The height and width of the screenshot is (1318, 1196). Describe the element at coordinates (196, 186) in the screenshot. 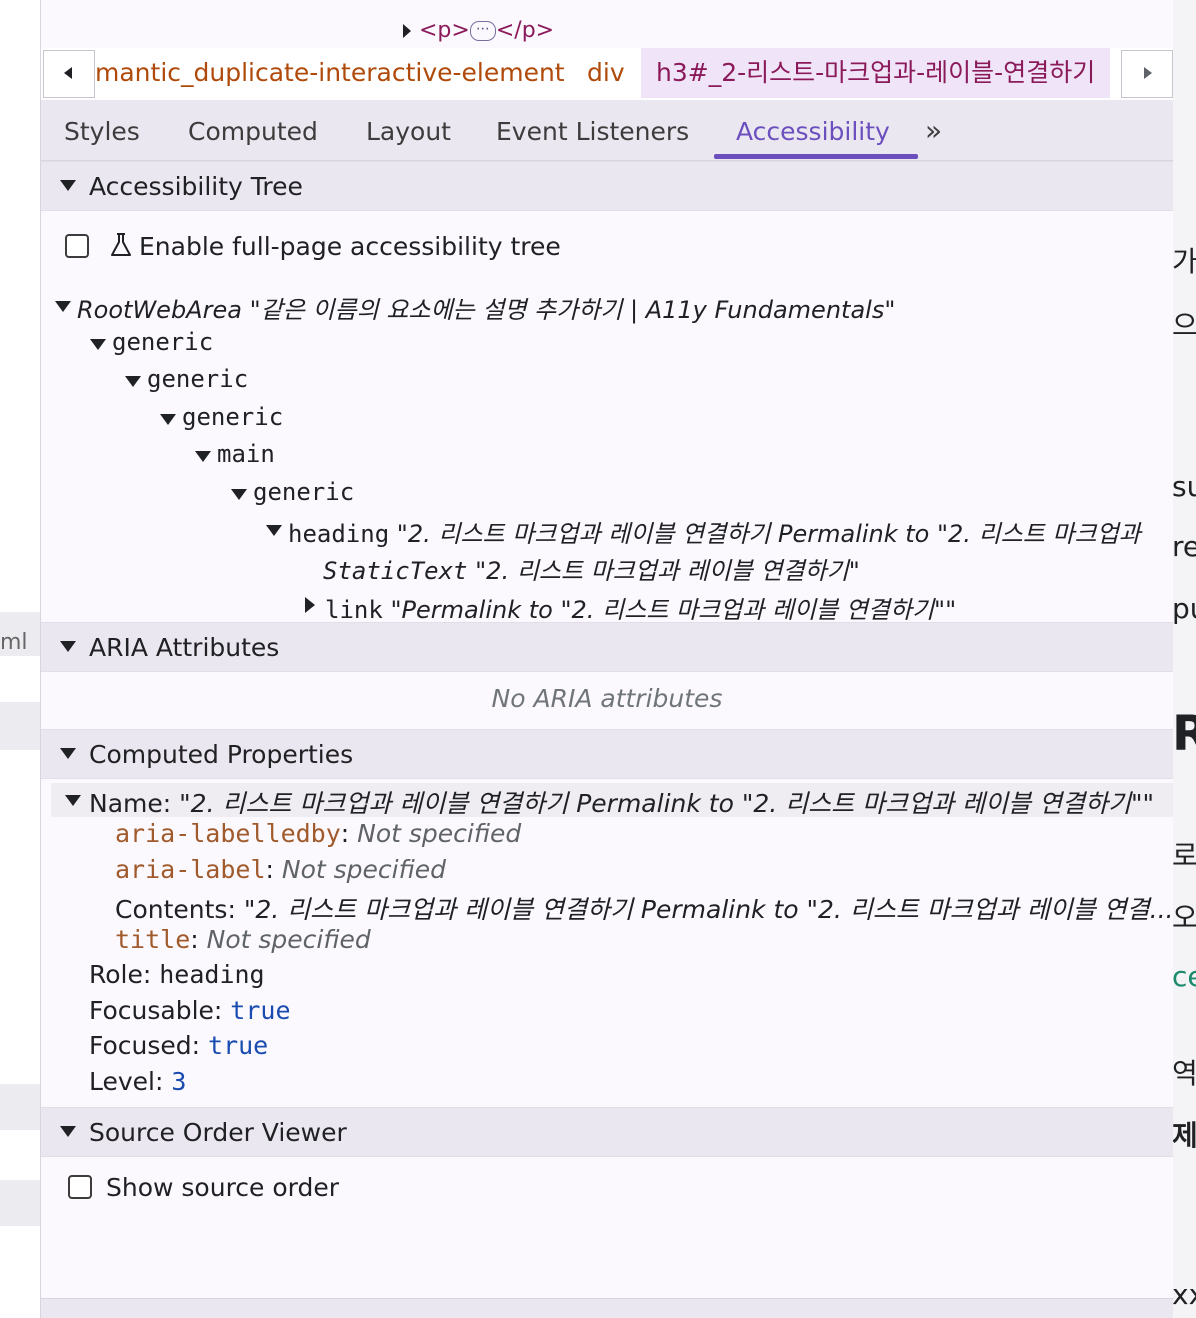

I see `section-title: Accessibility Tree` at that location.